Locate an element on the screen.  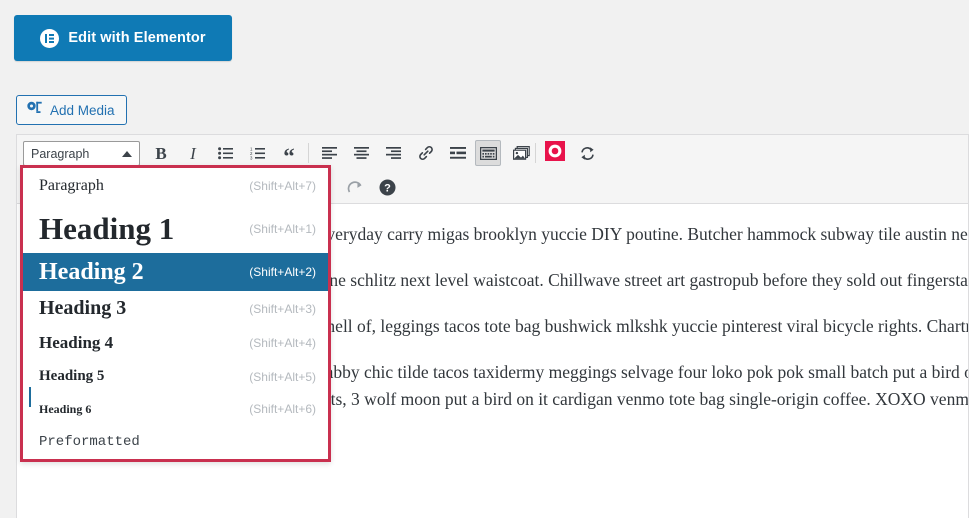
bold-button: B is located at coordinates (161, 153).